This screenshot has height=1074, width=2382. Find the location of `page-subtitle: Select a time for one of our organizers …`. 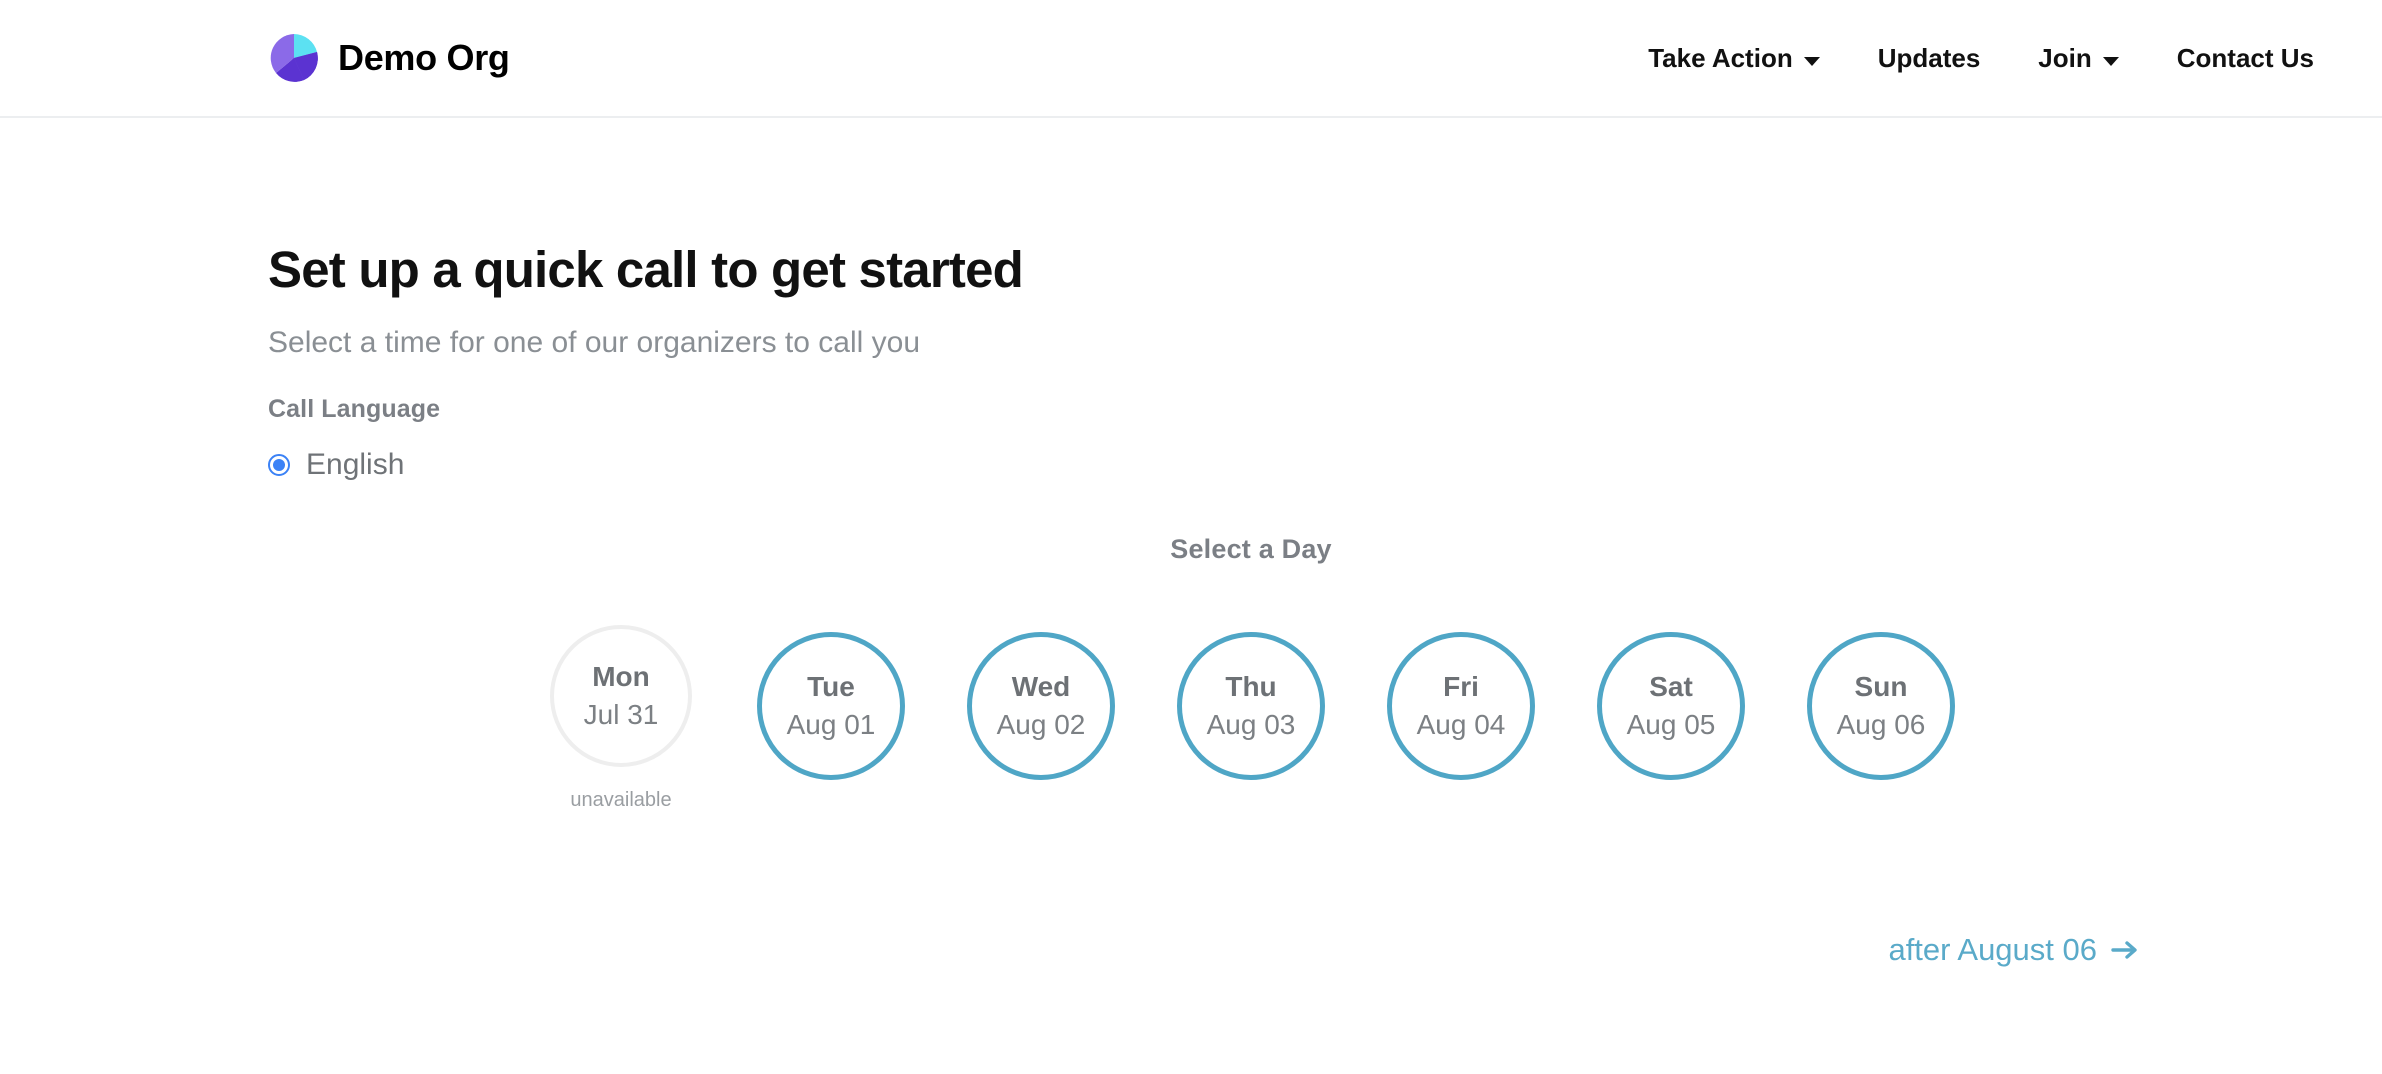

page-subtitle: Select a time for one of our organizers … is located at coordinates (594, 342).